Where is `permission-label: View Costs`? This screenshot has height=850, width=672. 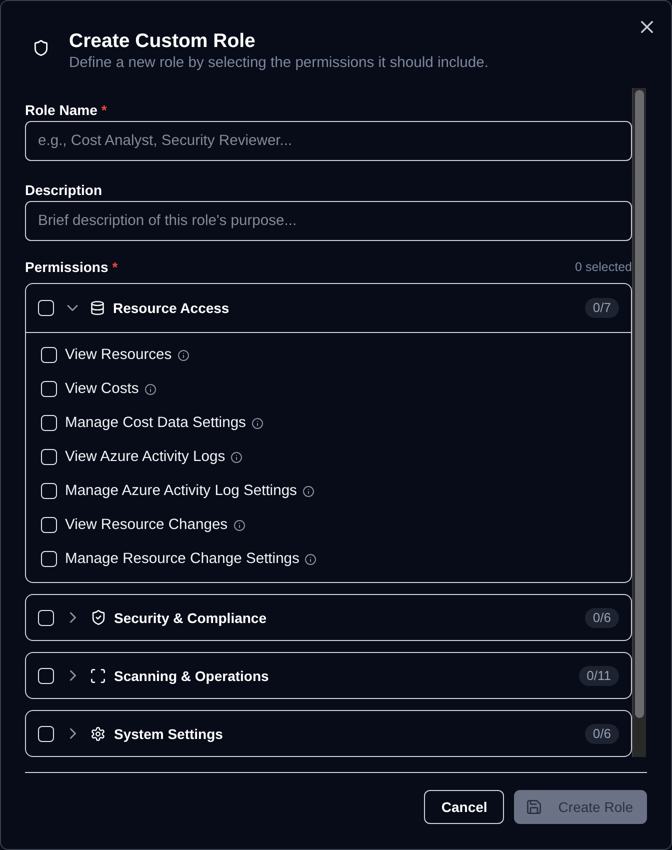
permission-label: View Costs is located at coordinates (102, 389).